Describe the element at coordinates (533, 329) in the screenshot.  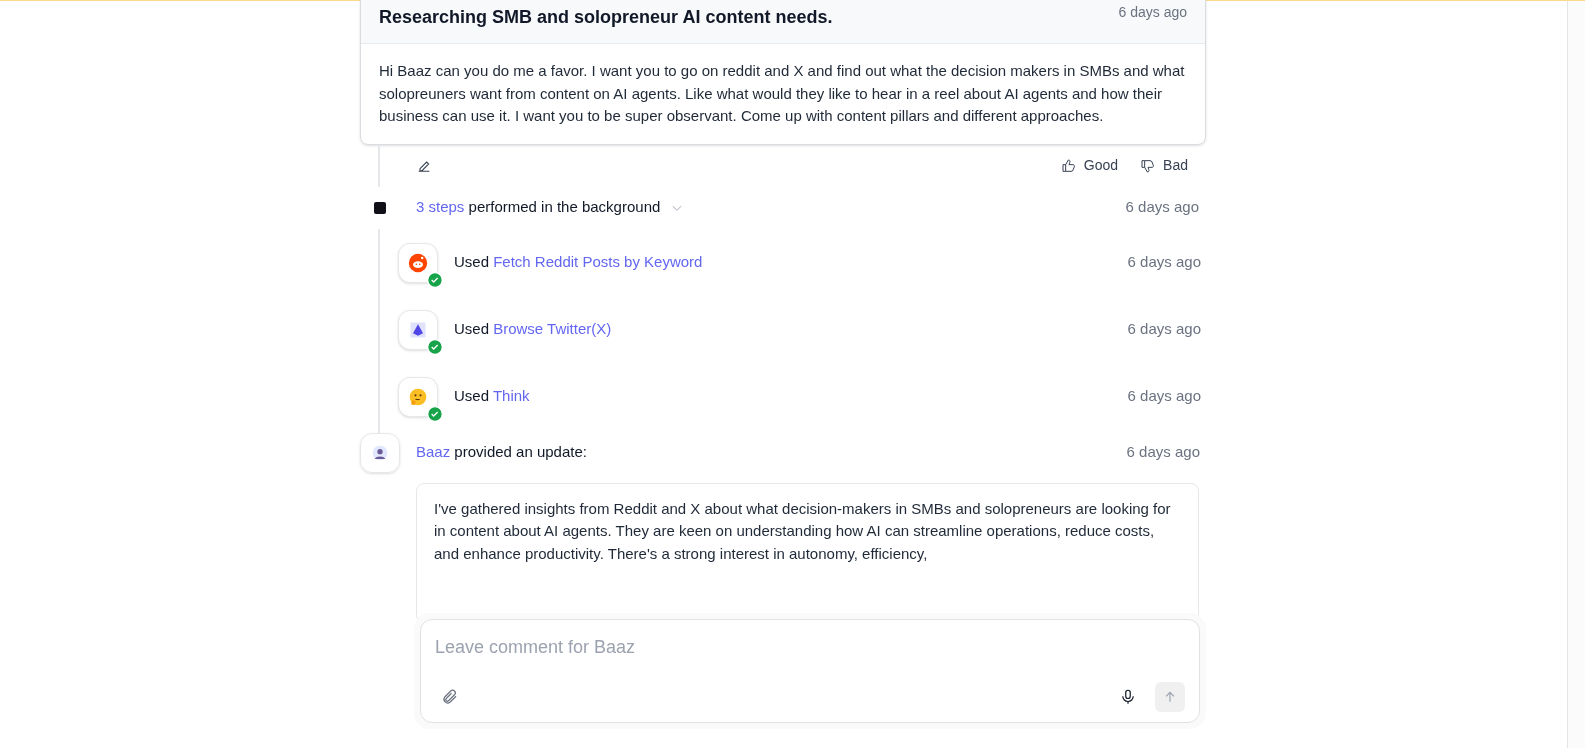
I see `step-text: Used Browse Twitter(X)` at that location.